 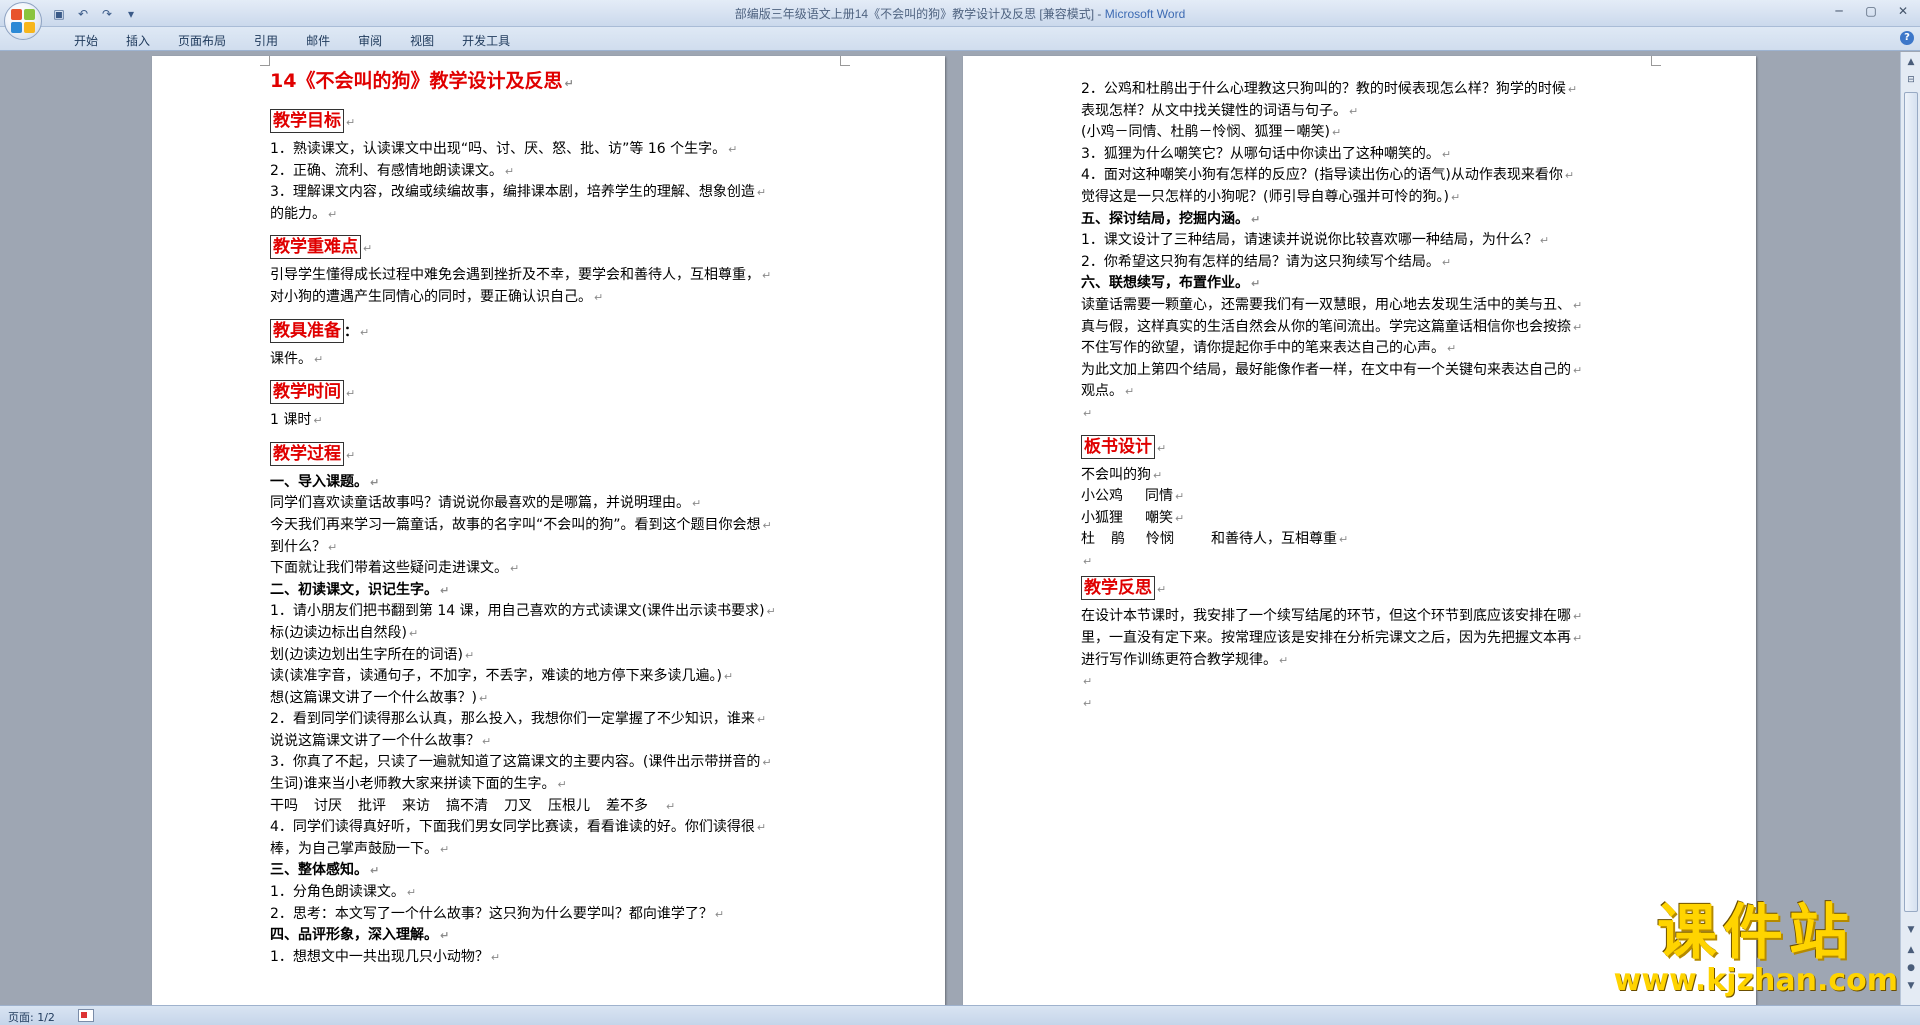 What do you see at coordinates (1911, 986) in the screenshot?
I see `next-page-icon: ▼` at bounding box center [1911, 986].